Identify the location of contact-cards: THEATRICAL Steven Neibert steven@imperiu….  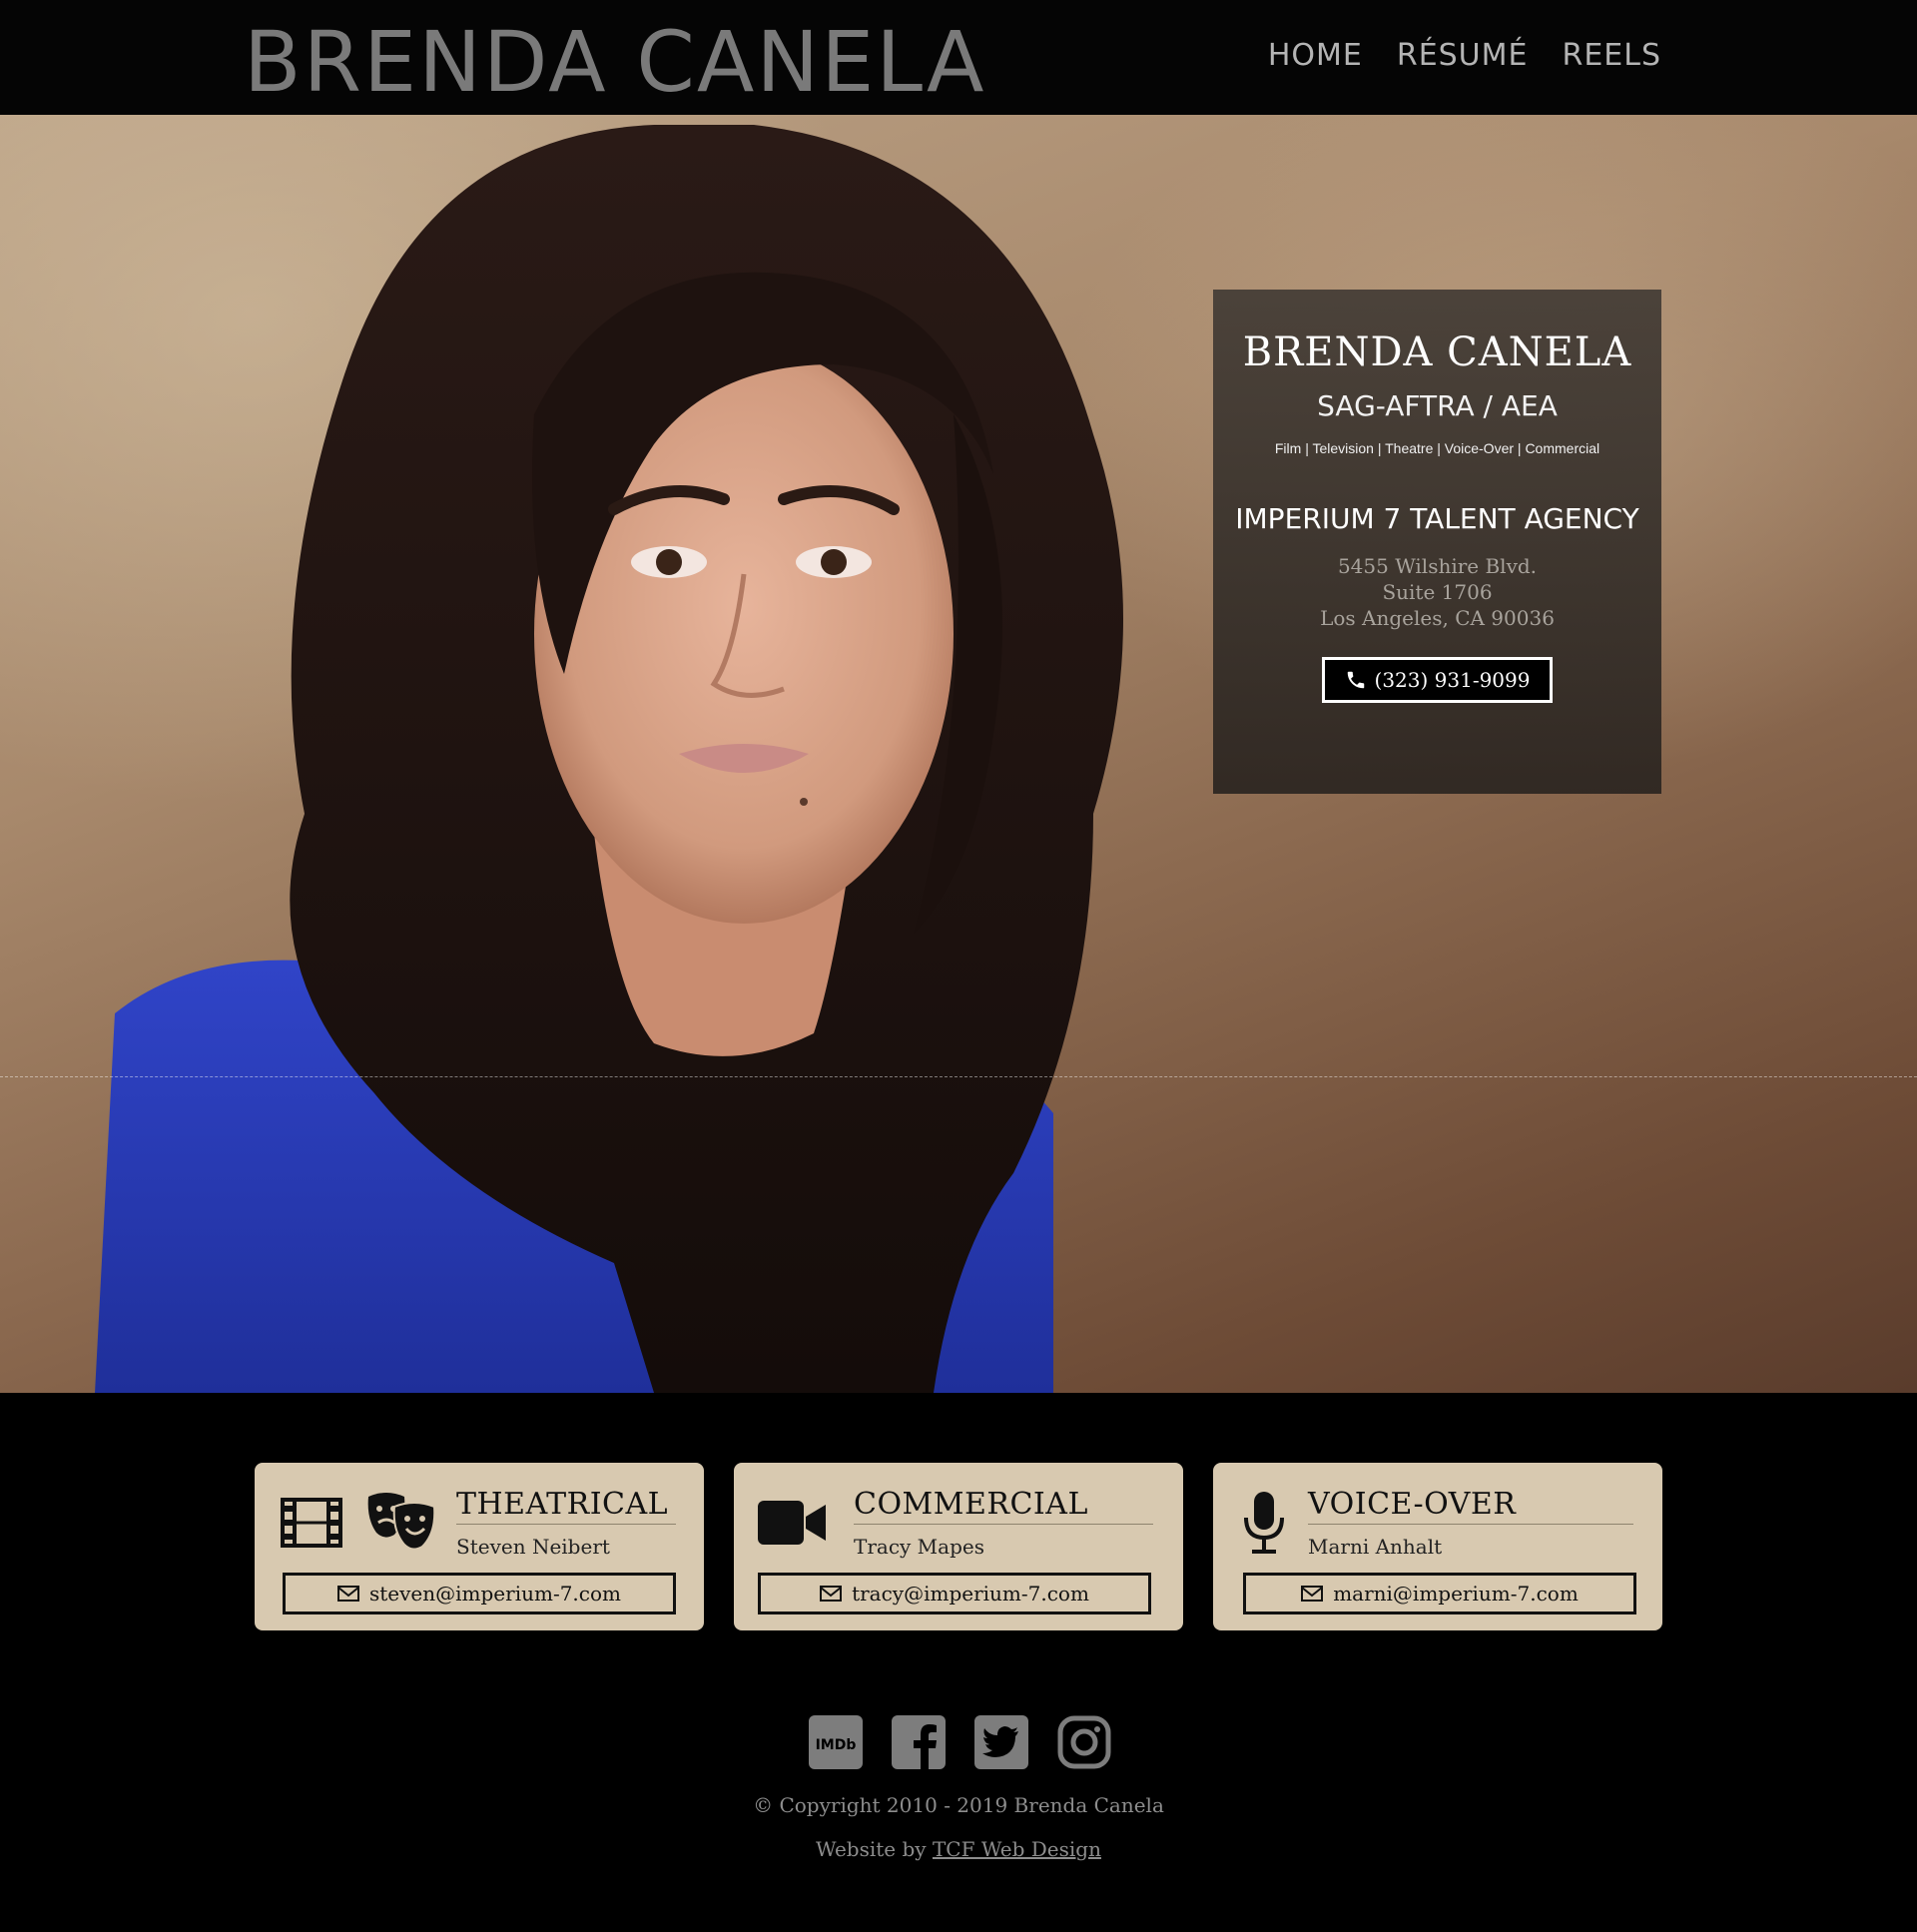
(958, 1546).